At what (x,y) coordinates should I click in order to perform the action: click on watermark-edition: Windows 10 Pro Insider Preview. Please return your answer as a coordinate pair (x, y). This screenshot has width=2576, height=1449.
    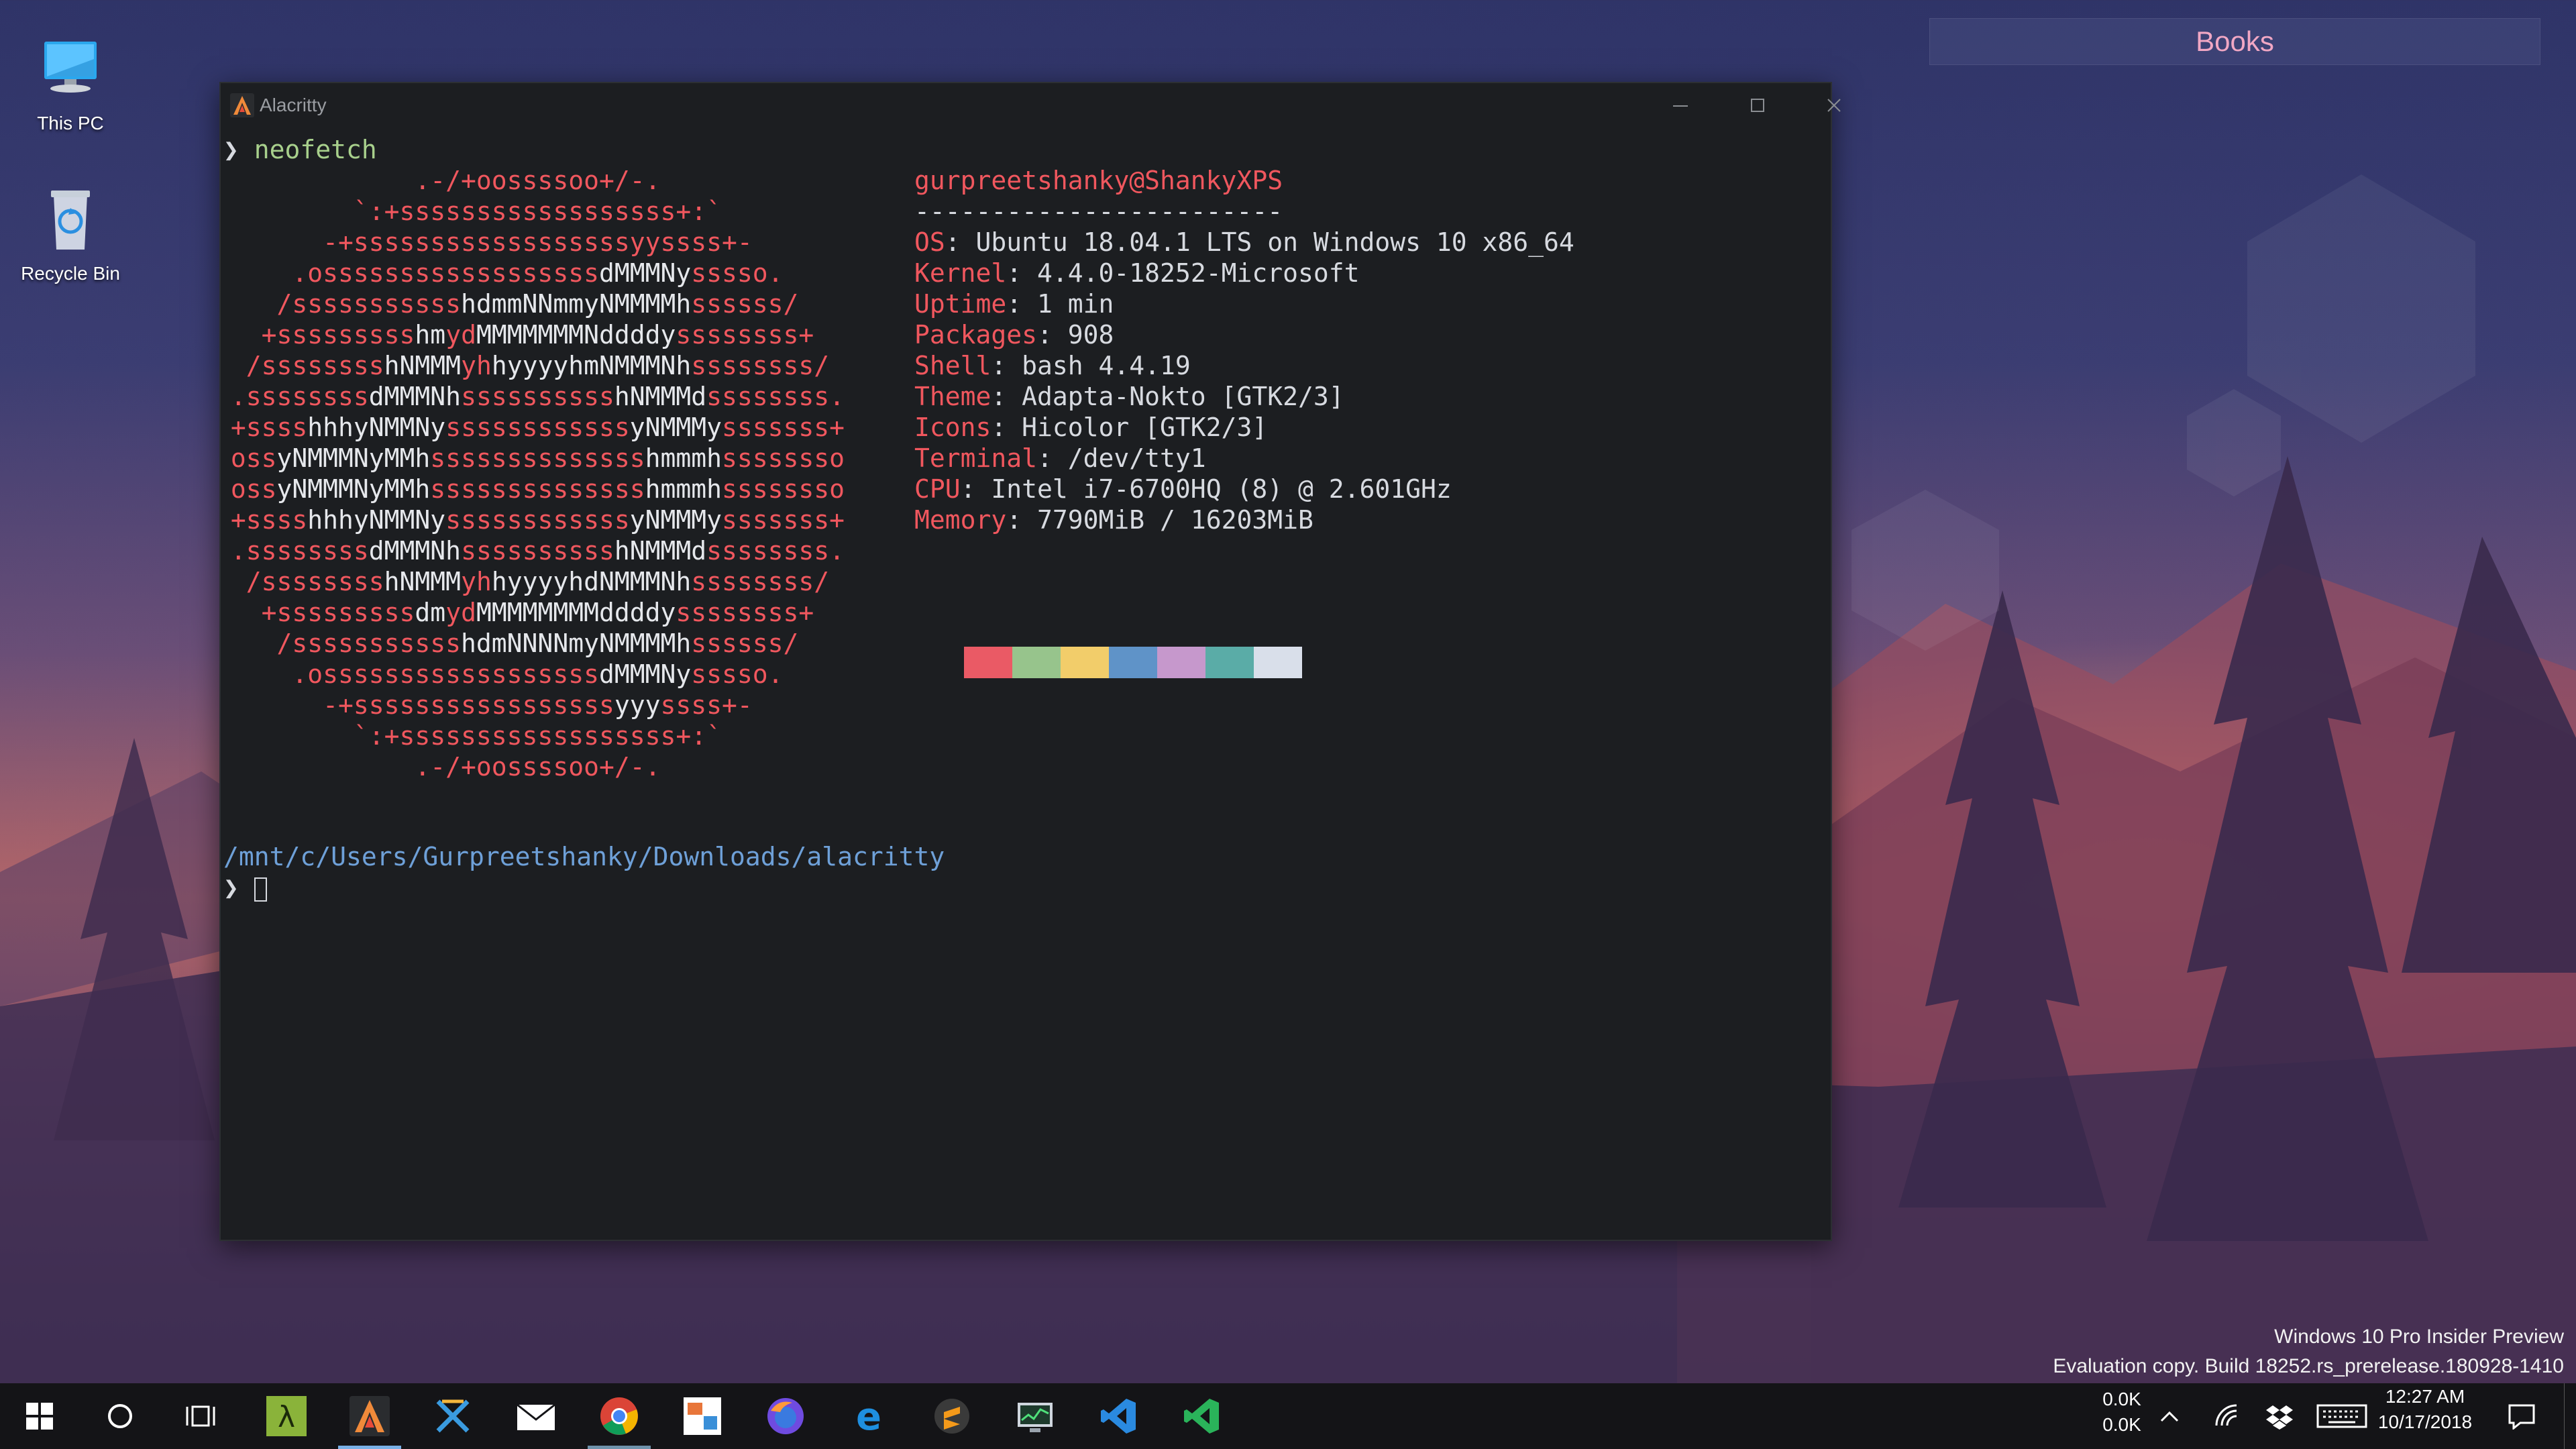
    Looking at the image, I should click on (2419, 1337).